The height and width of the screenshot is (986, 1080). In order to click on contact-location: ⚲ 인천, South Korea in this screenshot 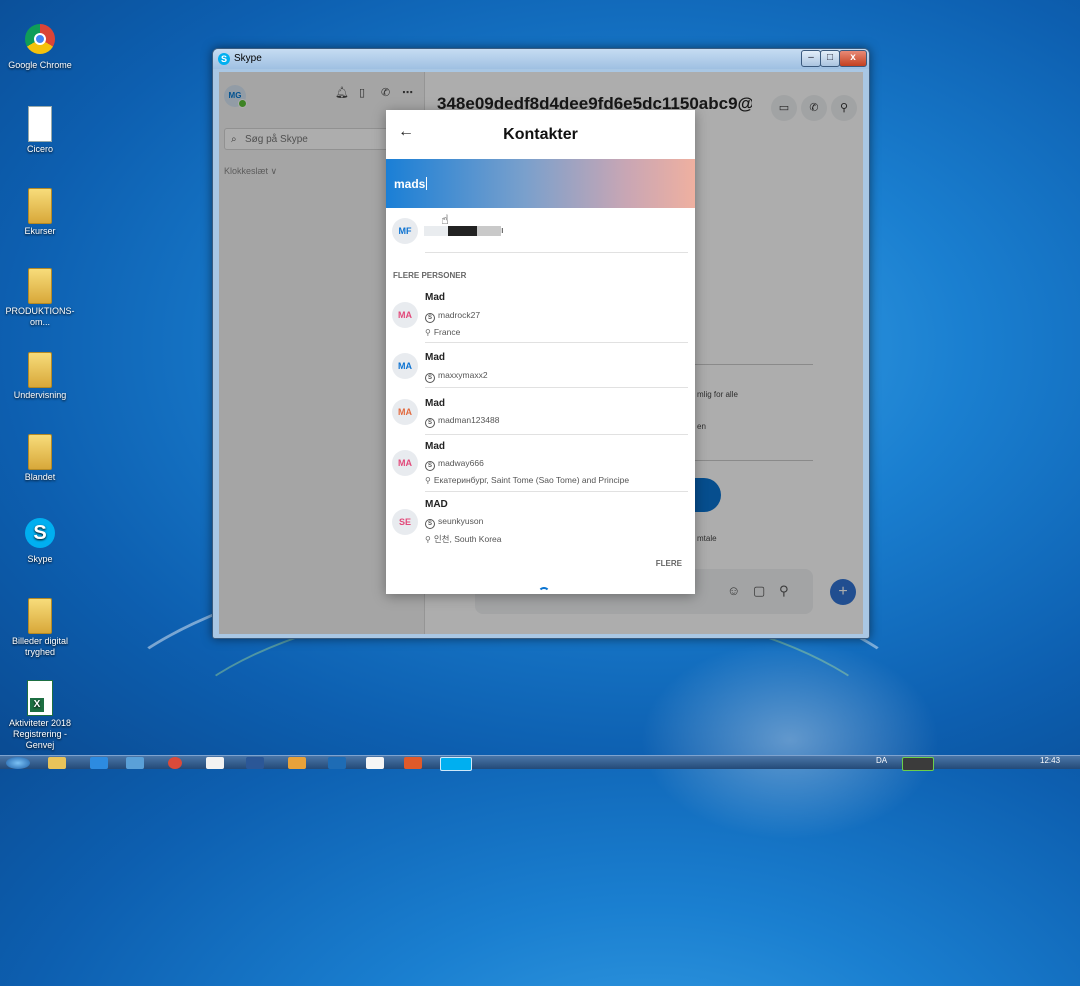, I will do `click(463, 539)`.